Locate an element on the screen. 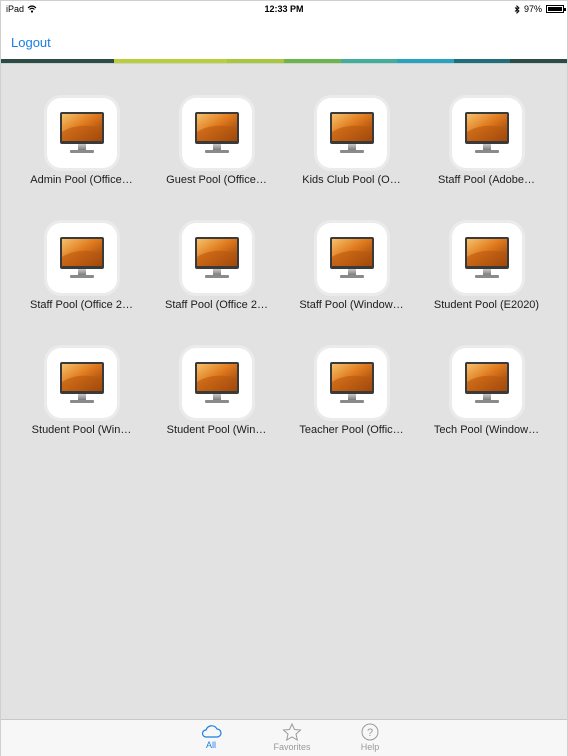 This screenshot has width=568, height=756. logout-button: Logout is located at coordinates (31, 42).